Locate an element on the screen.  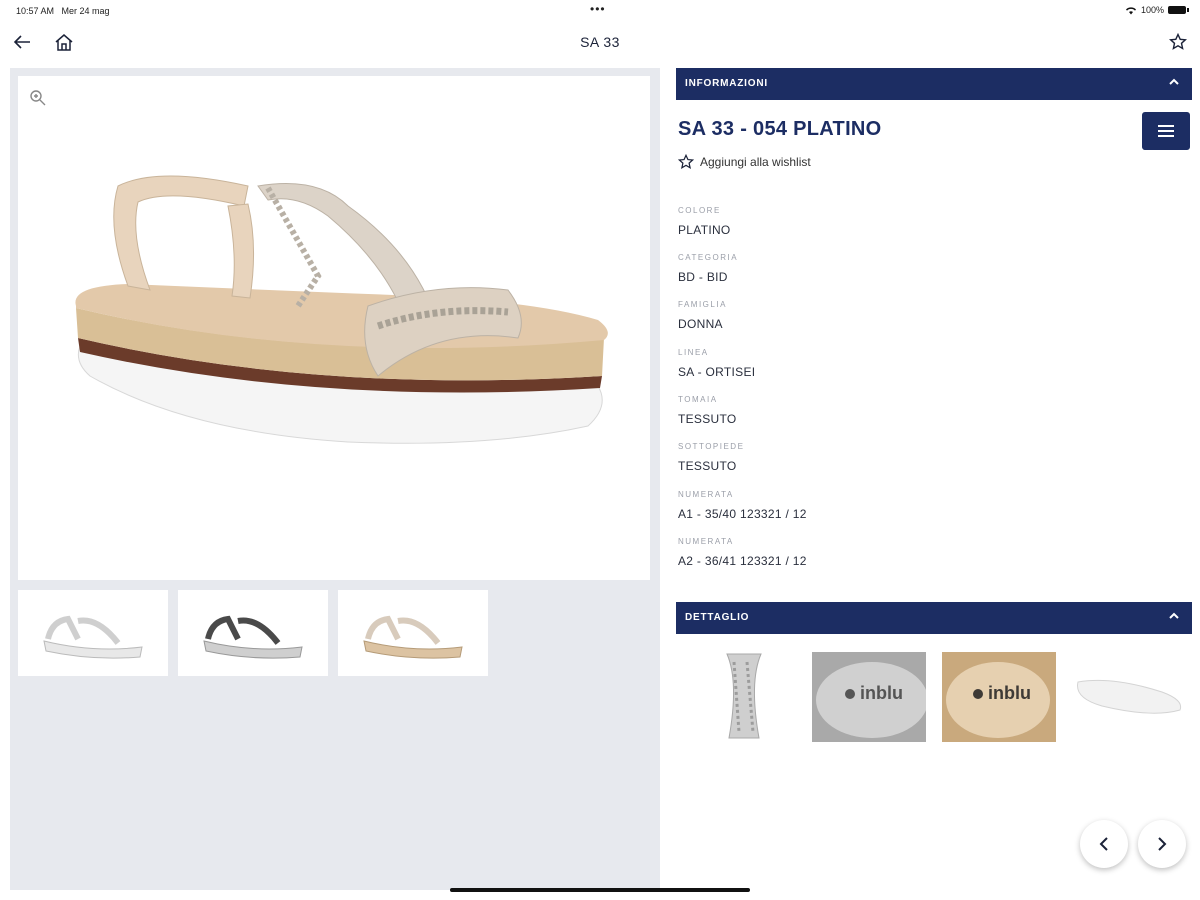
previous-button is located at coordinates (1104, 844).